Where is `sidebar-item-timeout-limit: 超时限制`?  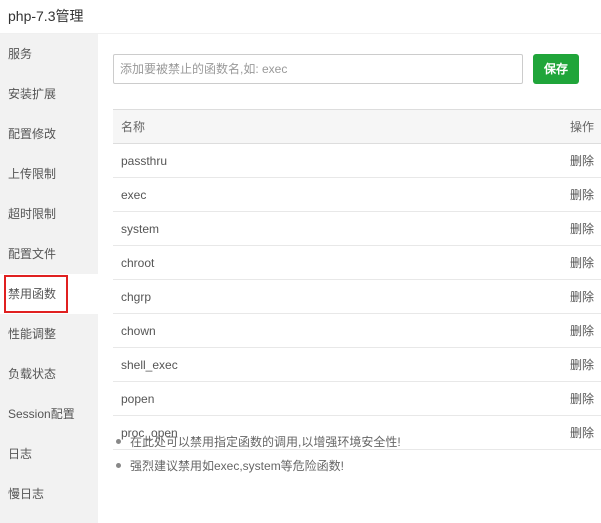
sidebar-item-timeout-limit: 超时限制 is located at coordinates (49, 214).